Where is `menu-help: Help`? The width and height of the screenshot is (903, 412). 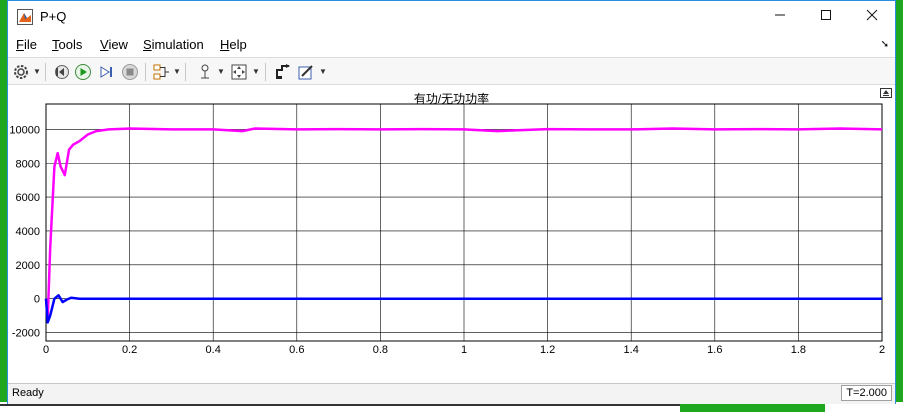
menu-help: Help is located at coordinates (233, 44).